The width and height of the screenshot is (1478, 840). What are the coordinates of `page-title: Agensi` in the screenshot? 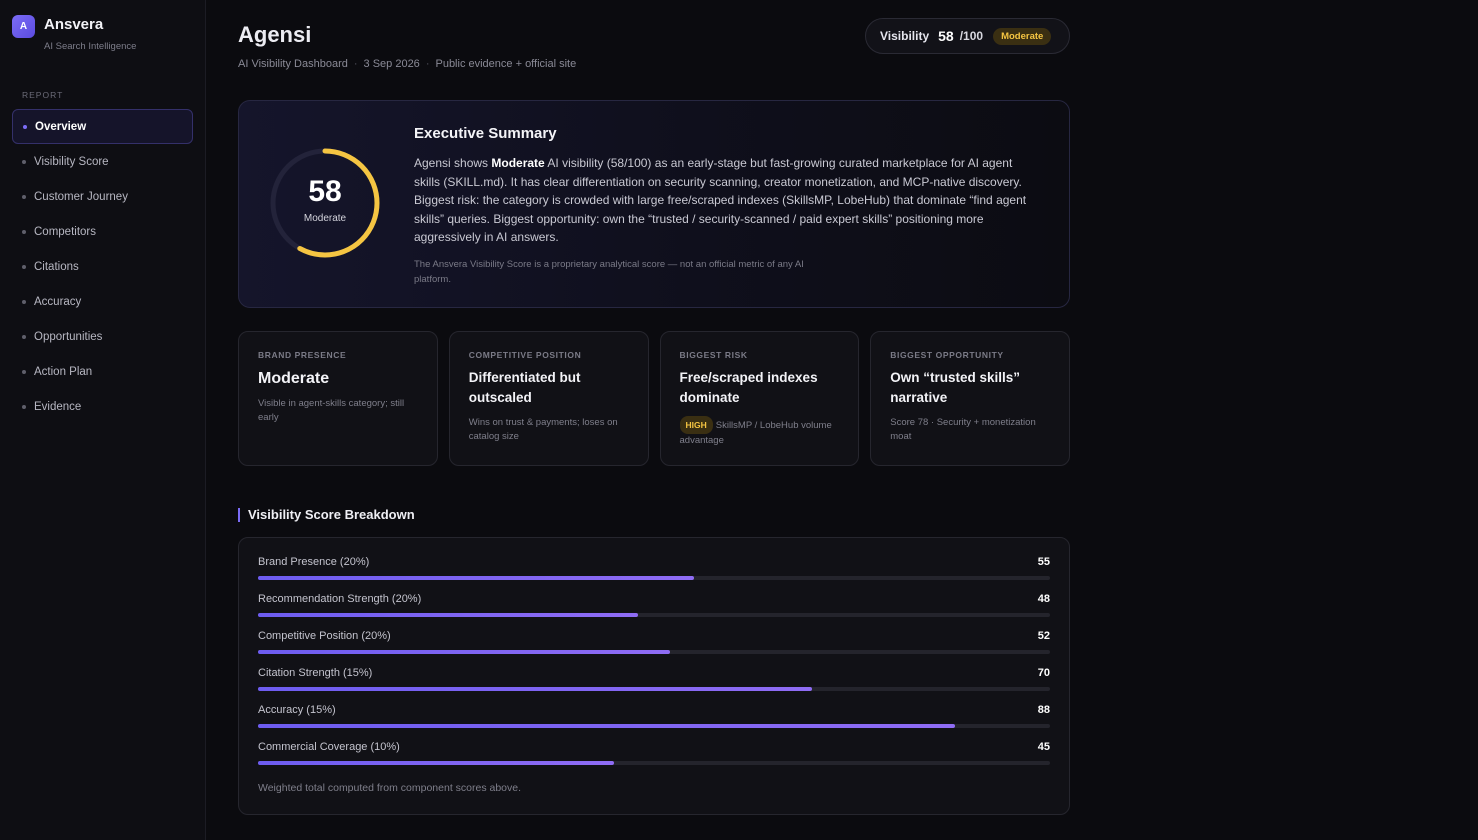 It's located at (275, 34).